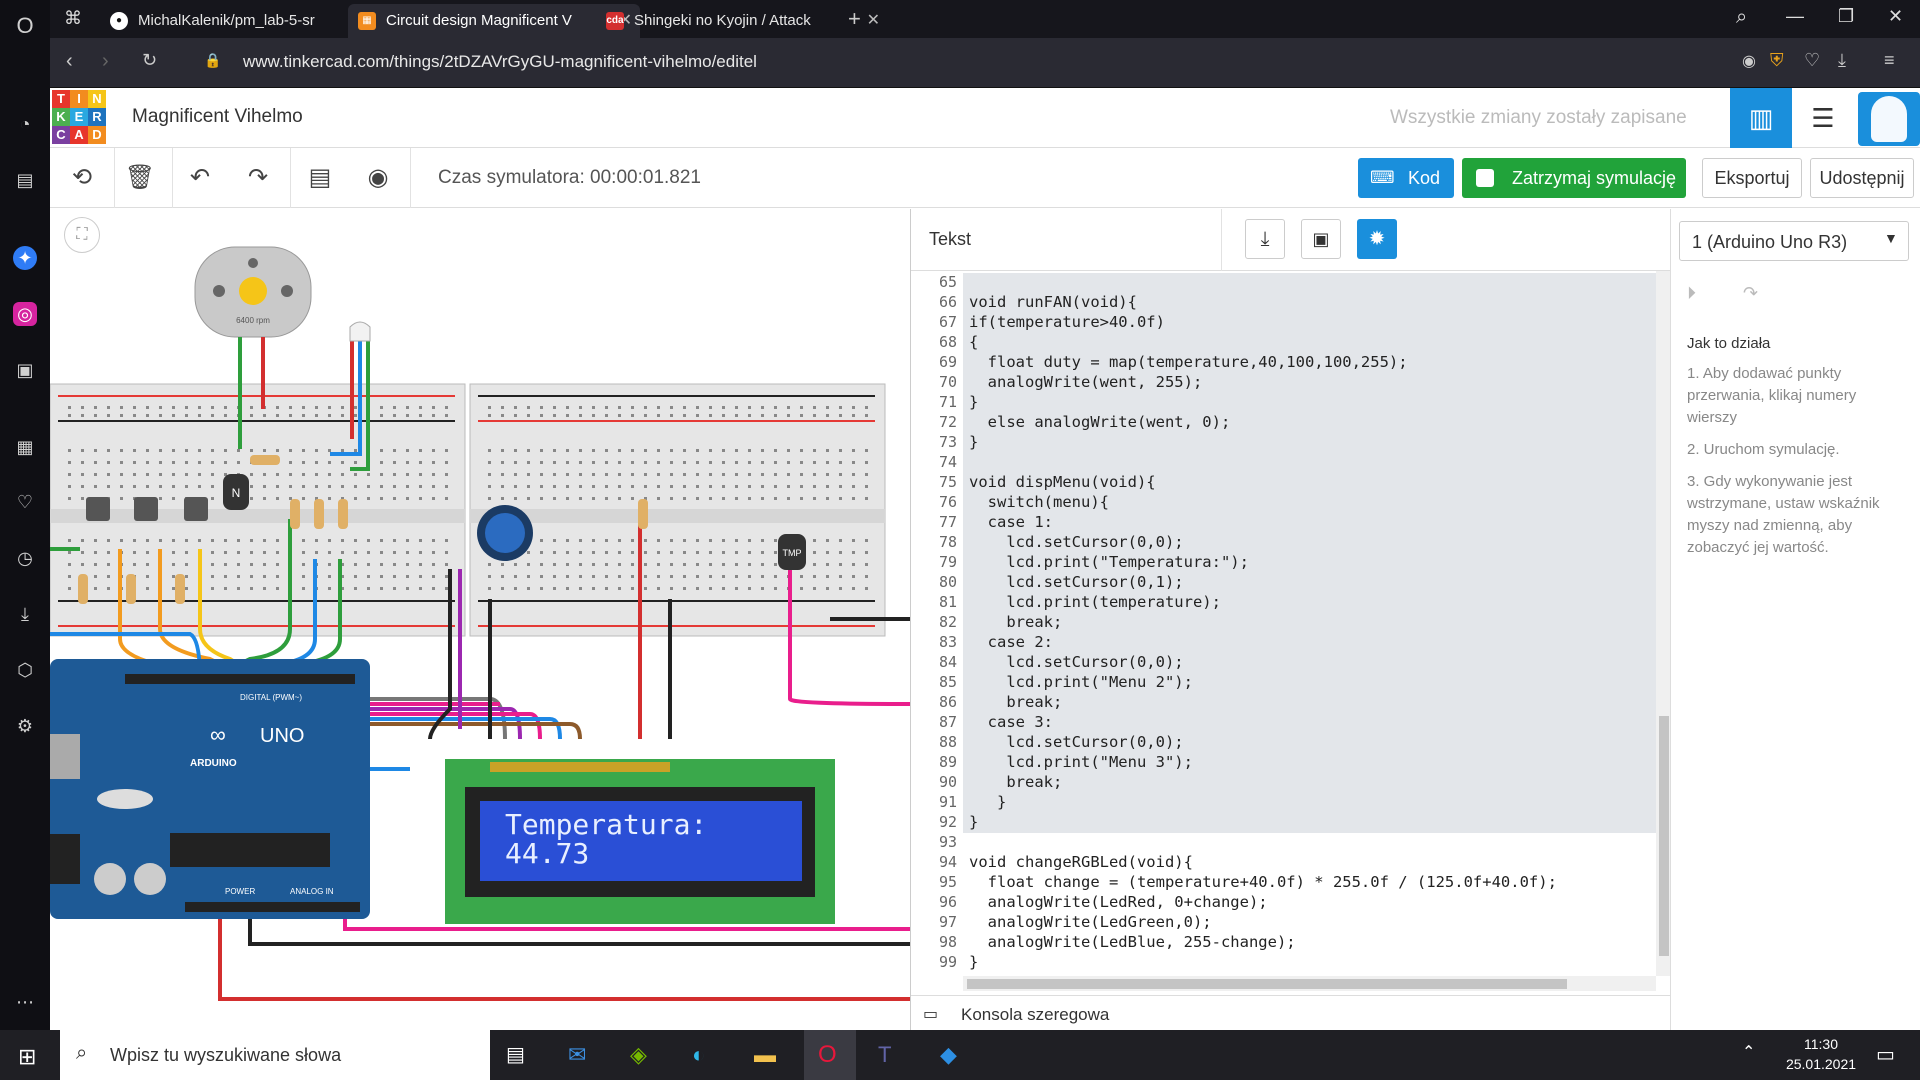 This screenshot has width=1920, height=1080. Describe the element at coordinates (25, 1002) in the screenshot. I see `more-icon: ⋯` at that location.